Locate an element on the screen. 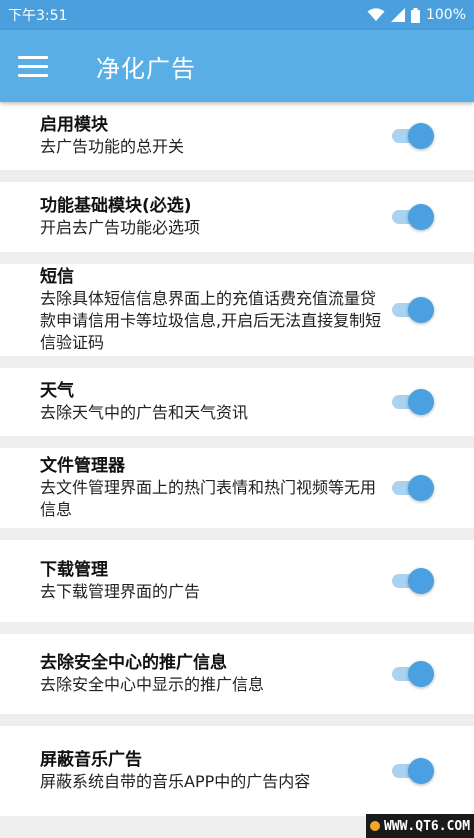  battery-level: 100% is located at coordinates (445, 15).